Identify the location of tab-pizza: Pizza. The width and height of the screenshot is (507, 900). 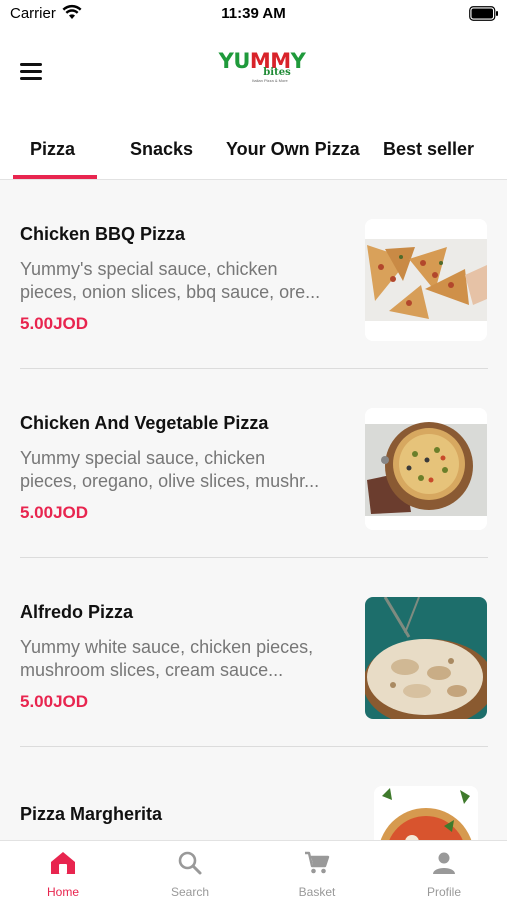
(52, 149).